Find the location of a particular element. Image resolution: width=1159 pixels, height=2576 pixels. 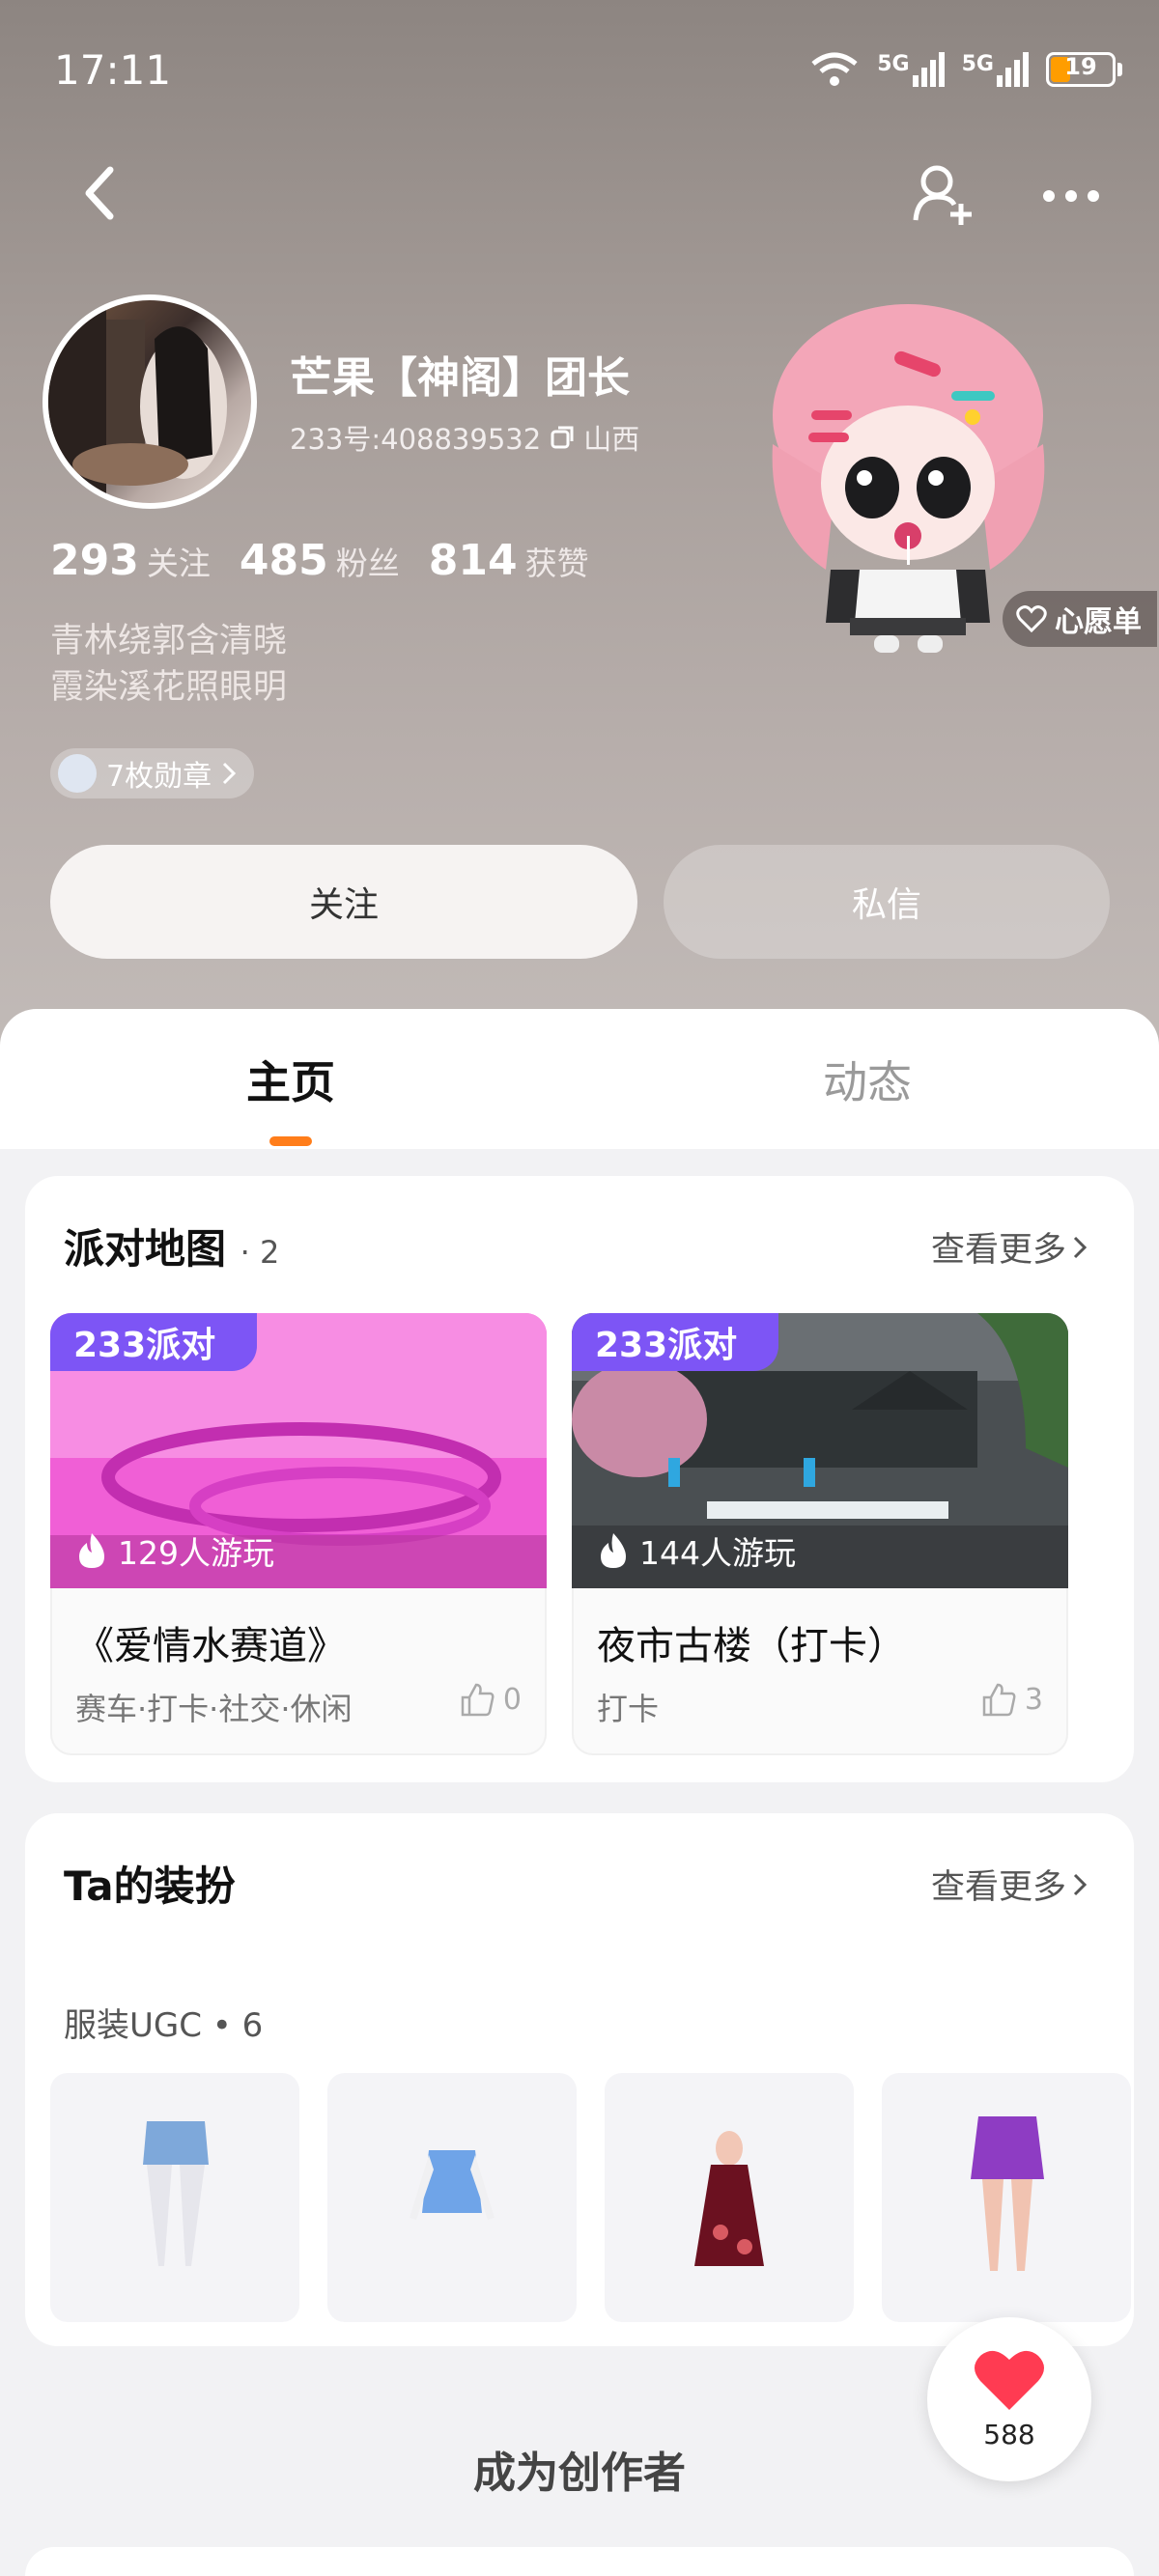

likes-label: 获赞 is located at coordinates (556, 563).